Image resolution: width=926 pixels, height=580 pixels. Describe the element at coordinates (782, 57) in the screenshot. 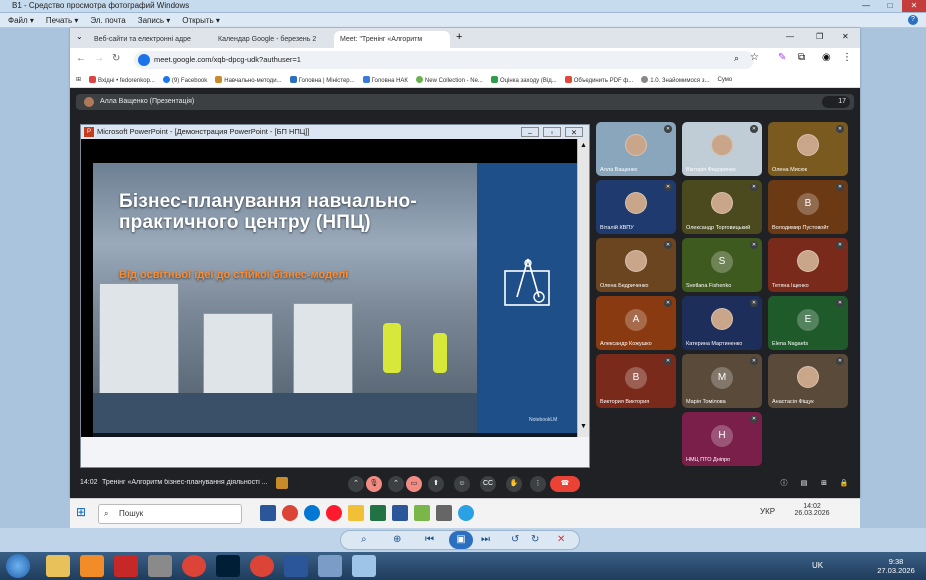

I see `pen-icon: ✎` at that location.